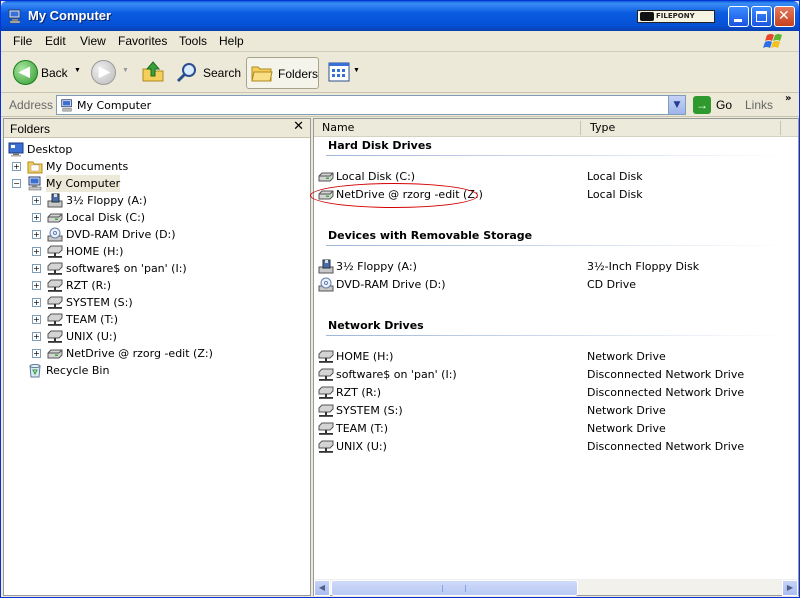  Describe the element at coordinates (322, 588) in the screenshot. I see `scroll-left-icon: ◀` at that location.